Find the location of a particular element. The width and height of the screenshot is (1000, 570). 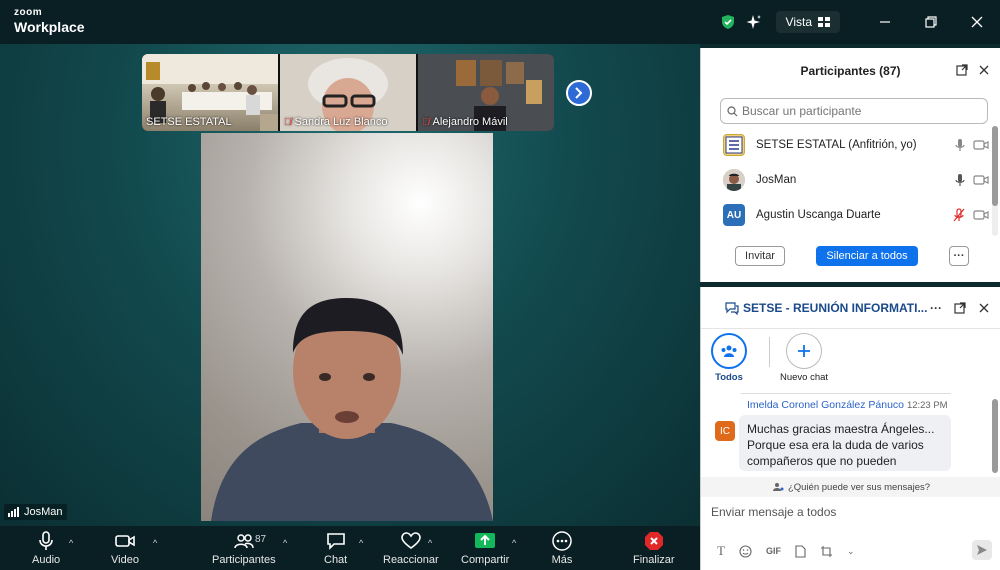

send-button is located at coordinates (982, 550).